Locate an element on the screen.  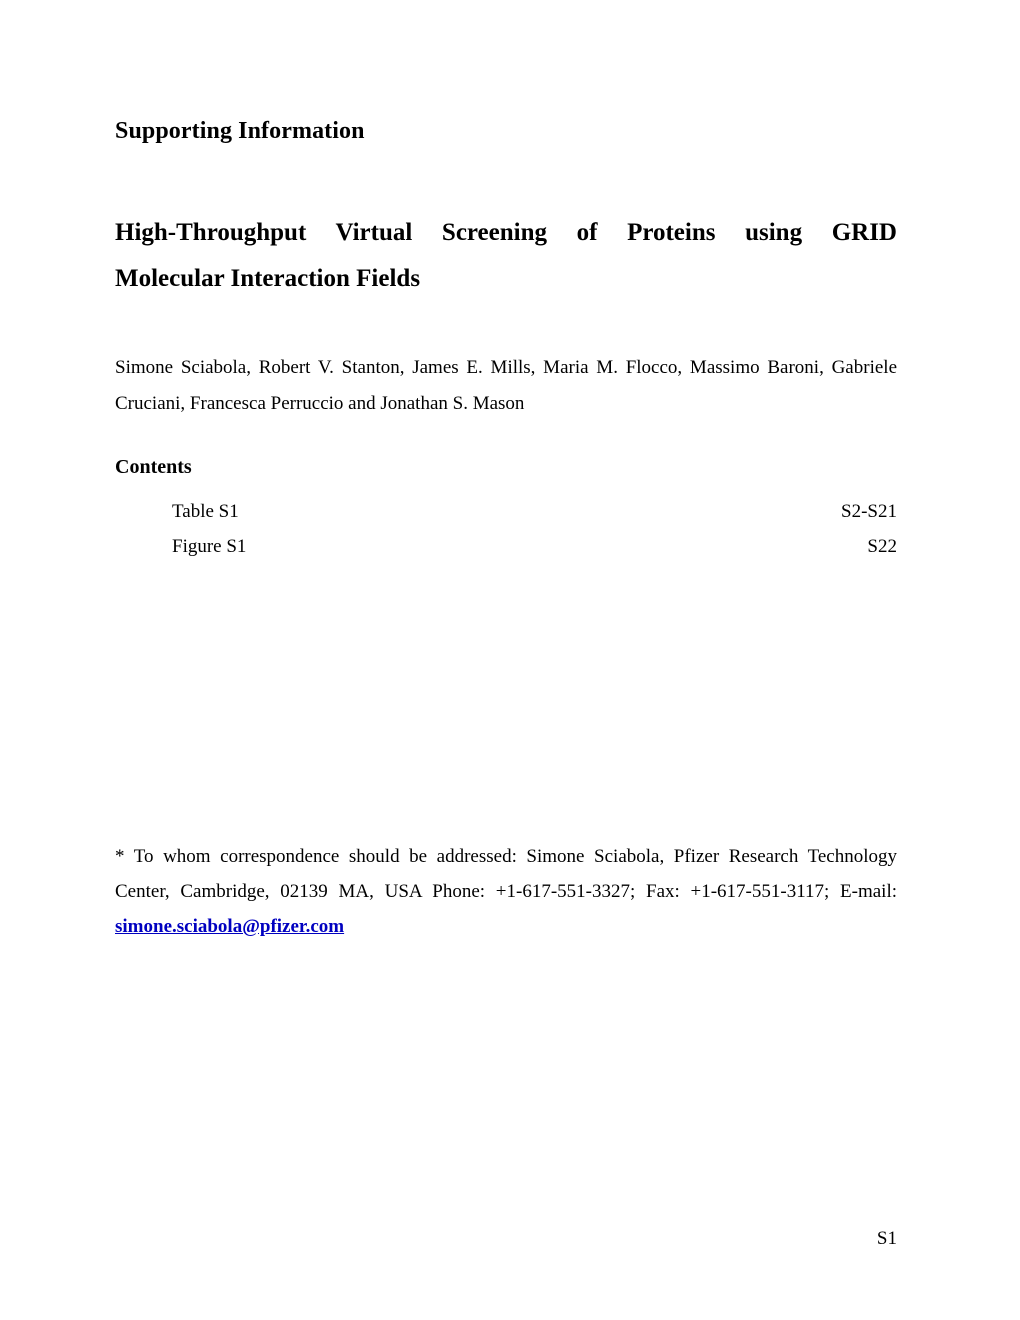
contents-entry-label: Figure S1 is located at coordinates (209, 546).